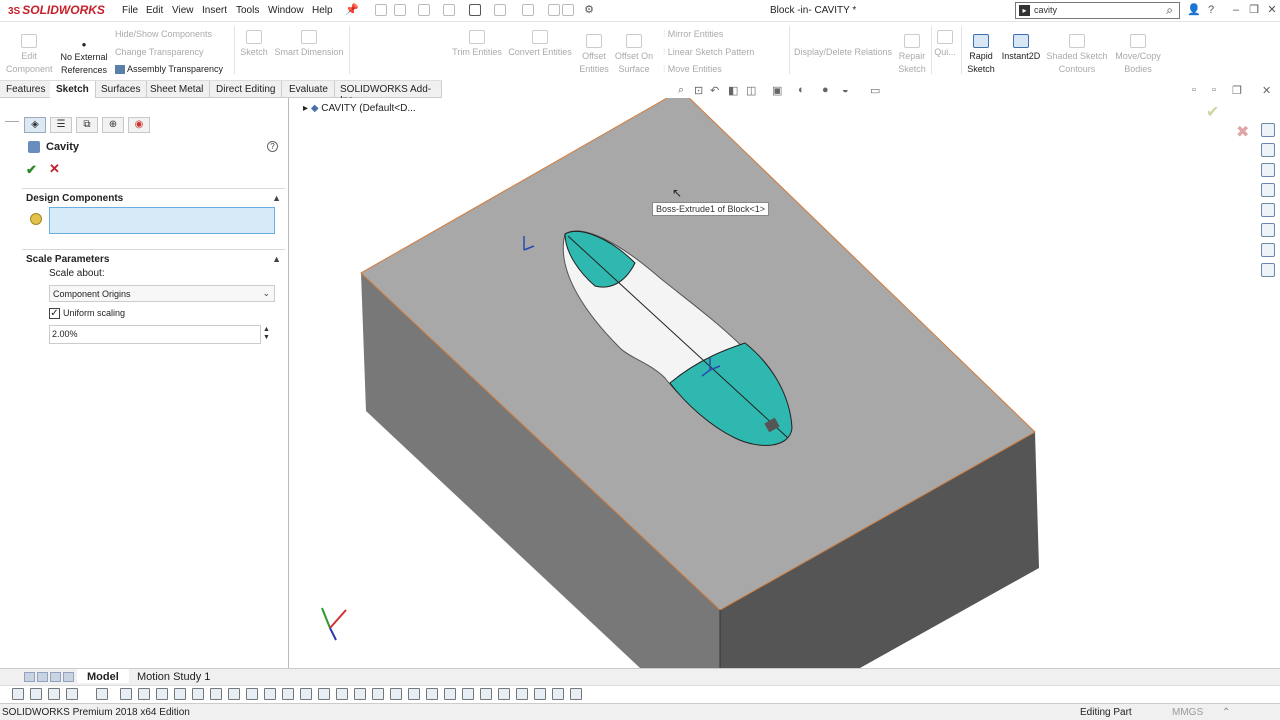 The width and height of the screenshot is (1280, 720). I want to click on filter-edges-icon, so click(54, 694).